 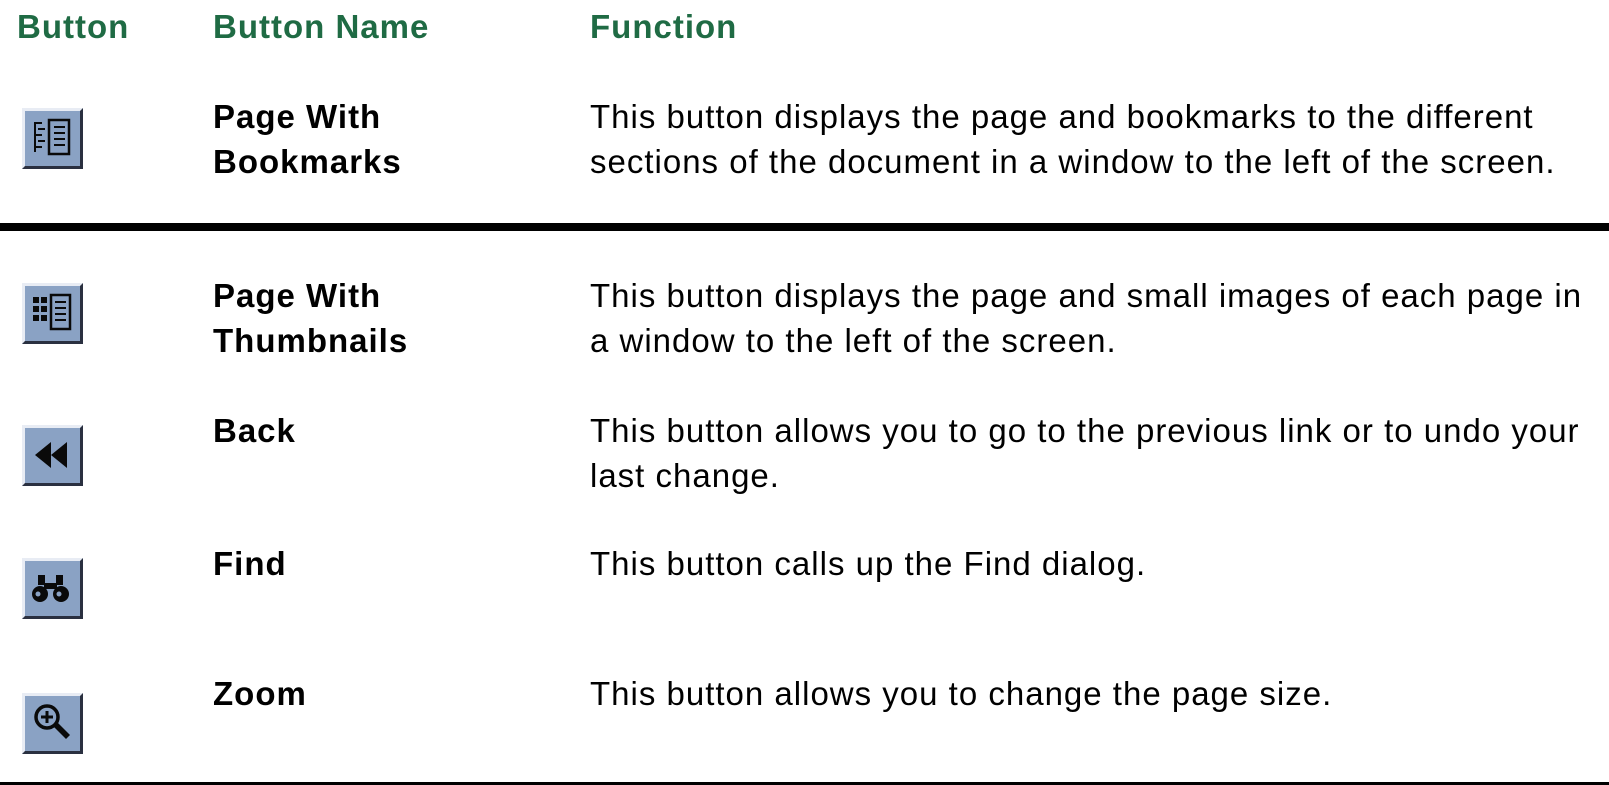 I want to click on row-name-find: Find, so click(x=250, y=563).